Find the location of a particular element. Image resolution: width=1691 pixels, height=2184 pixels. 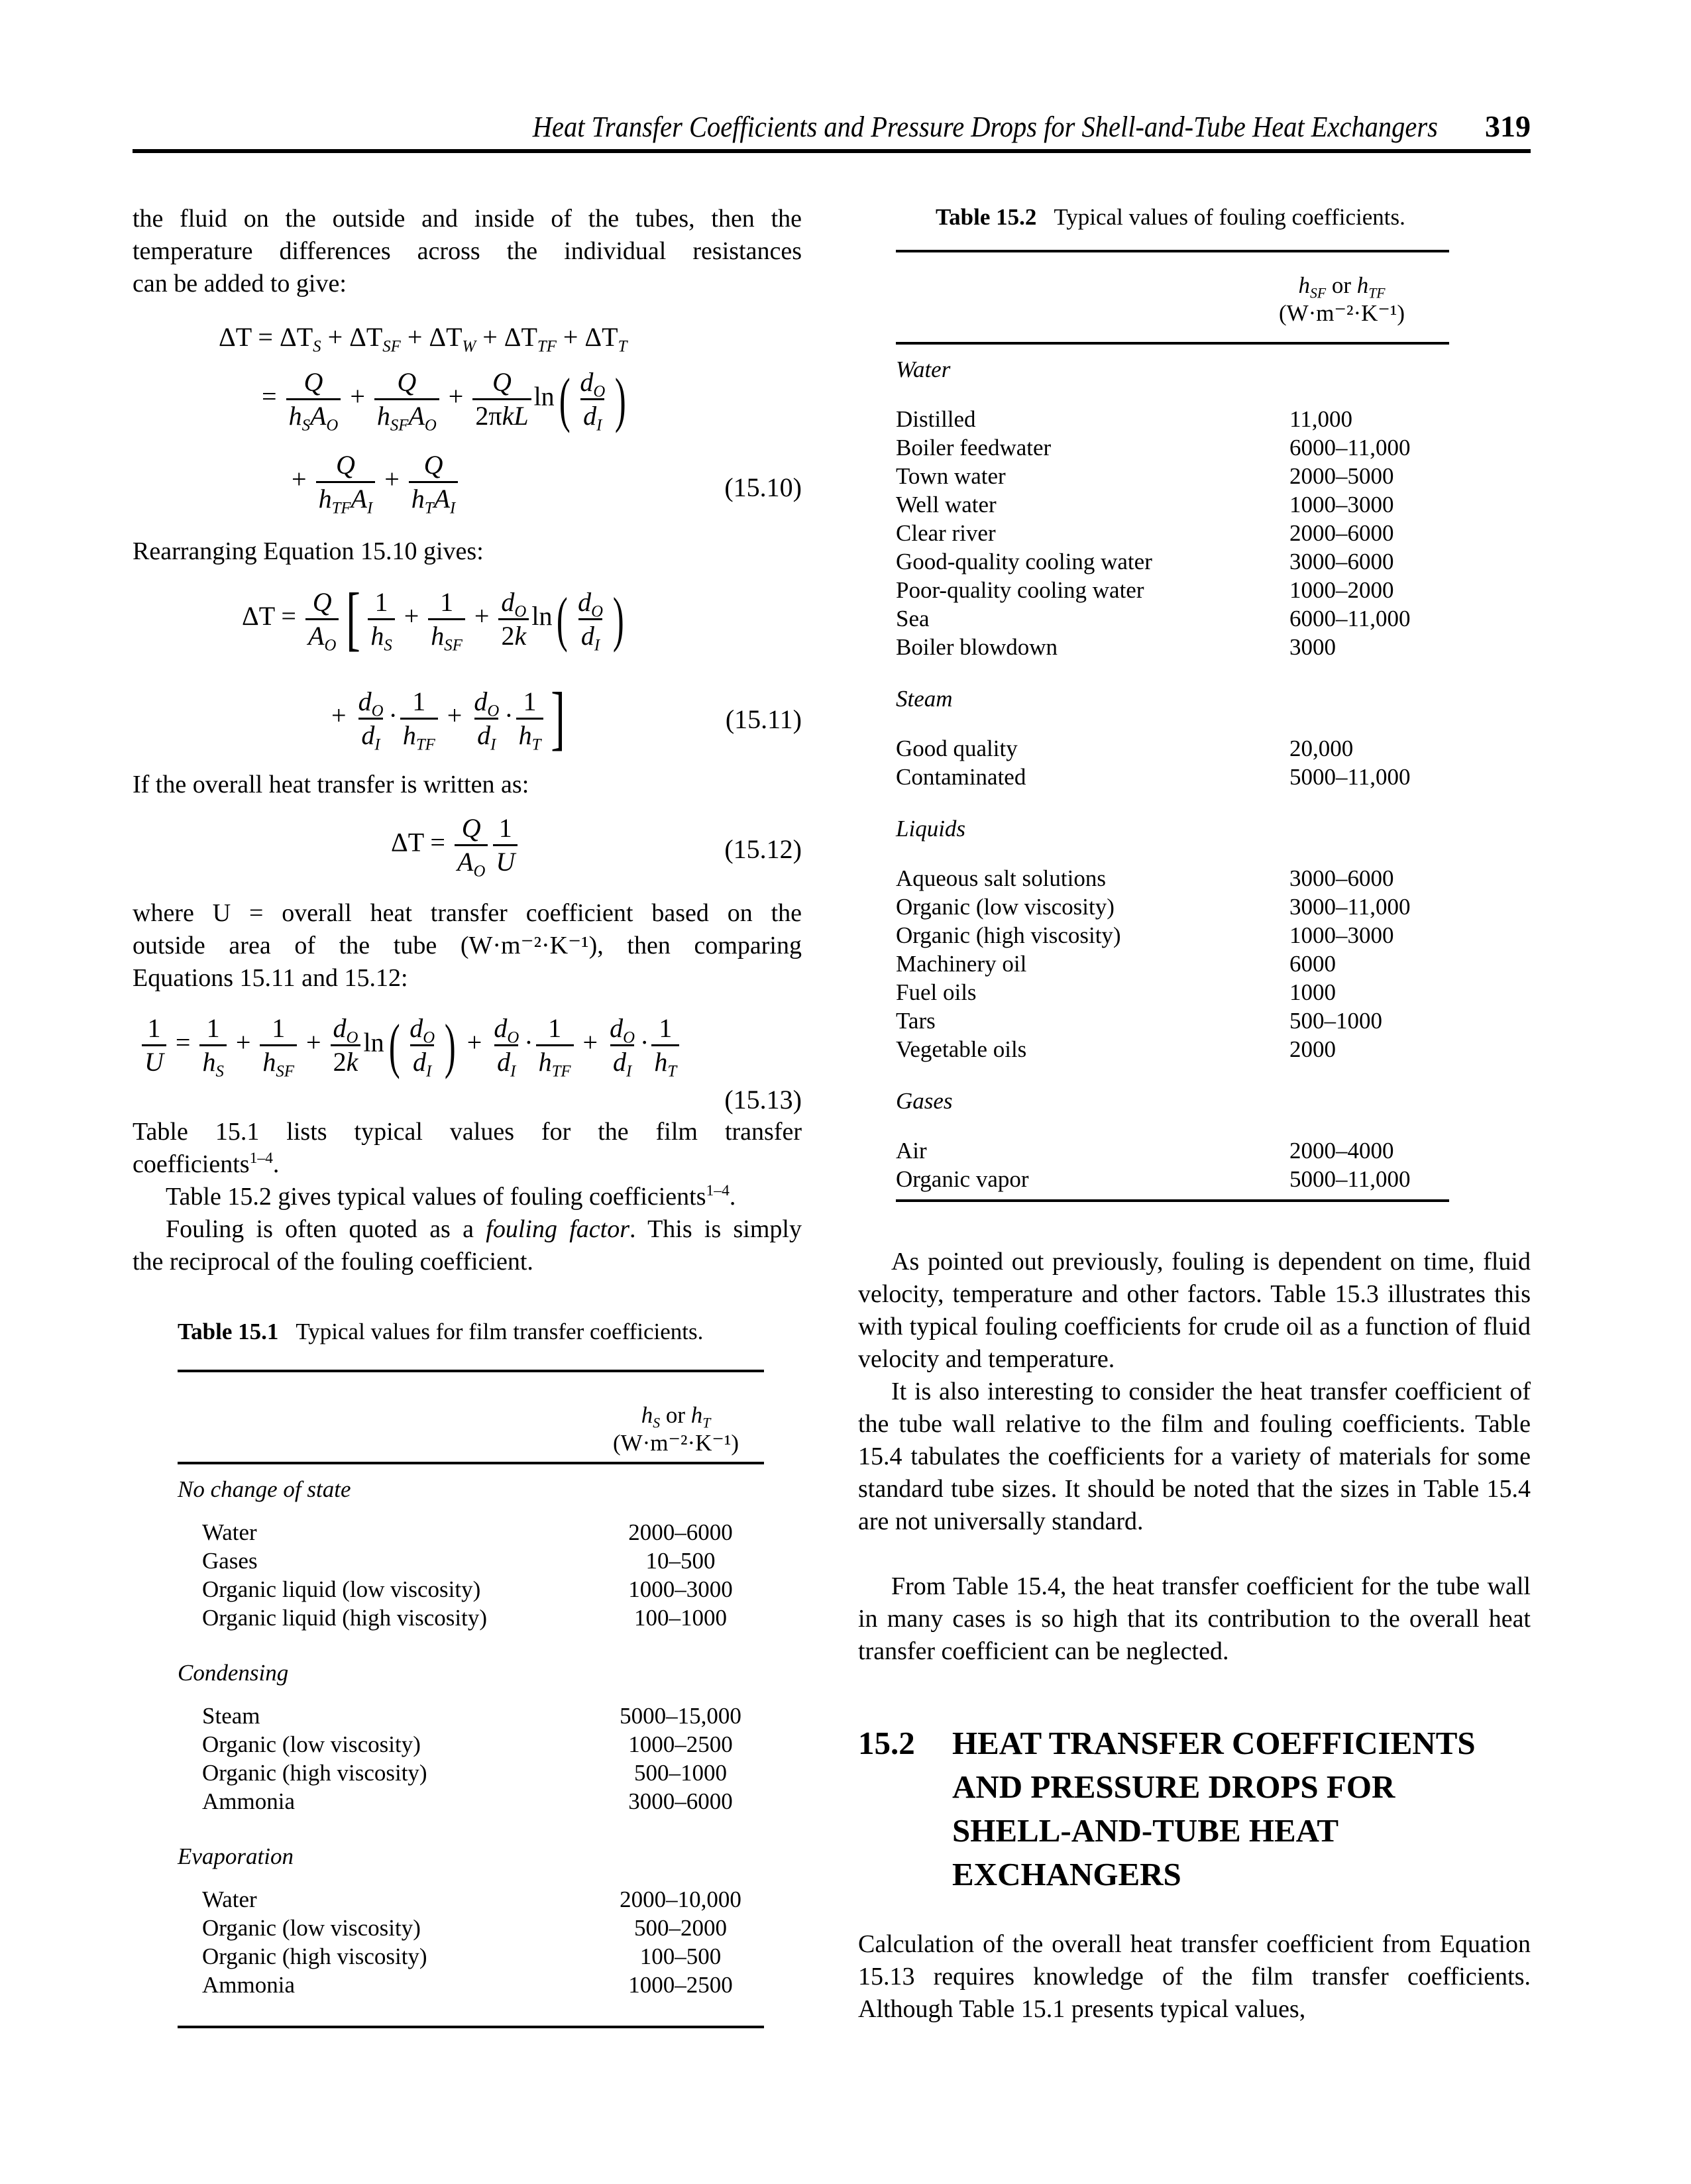

text-line: Equations 15.11 and 15.12: is located at coordinates (270, 978).